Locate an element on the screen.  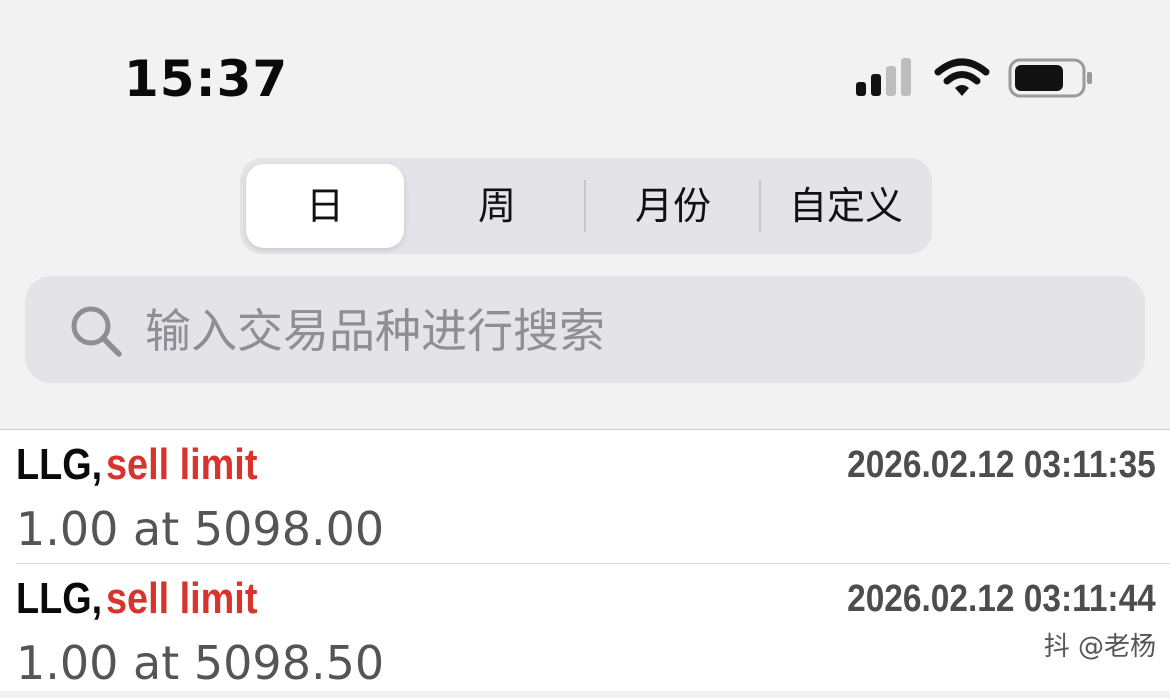
segment-day: 日 is located at coordinates (325, 206).